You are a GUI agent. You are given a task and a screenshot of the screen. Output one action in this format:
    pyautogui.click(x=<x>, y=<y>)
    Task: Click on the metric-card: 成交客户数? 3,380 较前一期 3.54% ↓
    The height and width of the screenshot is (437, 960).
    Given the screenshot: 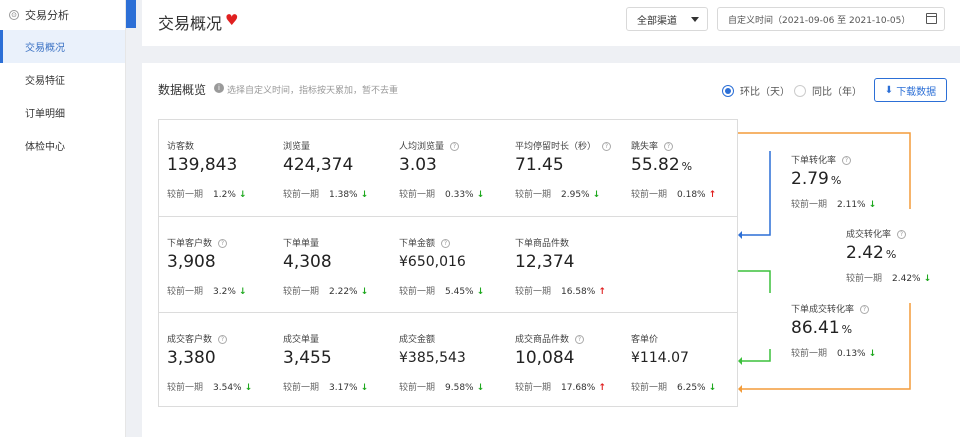 What is the action you would take?
    pyautogui.click(x=217, y=361)
    